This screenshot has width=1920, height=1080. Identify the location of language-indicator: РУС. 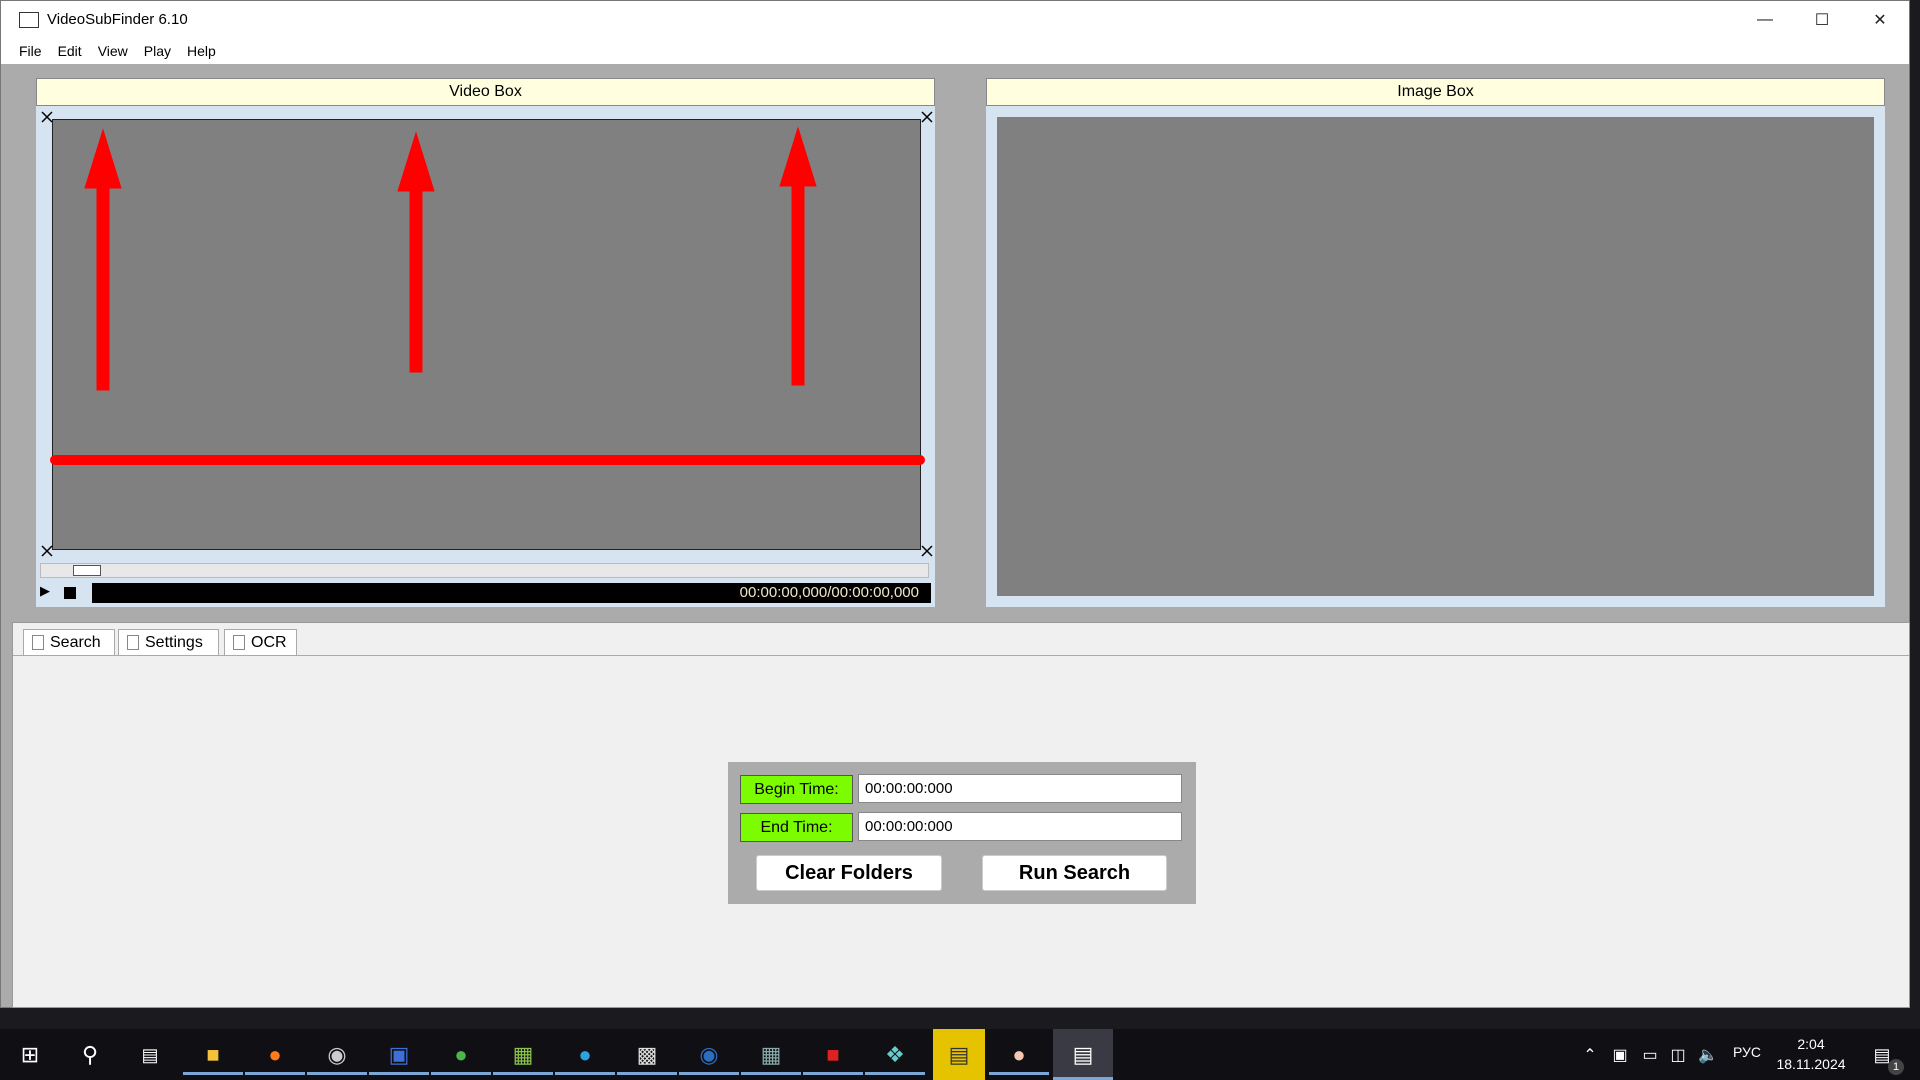
(1747, 1052).